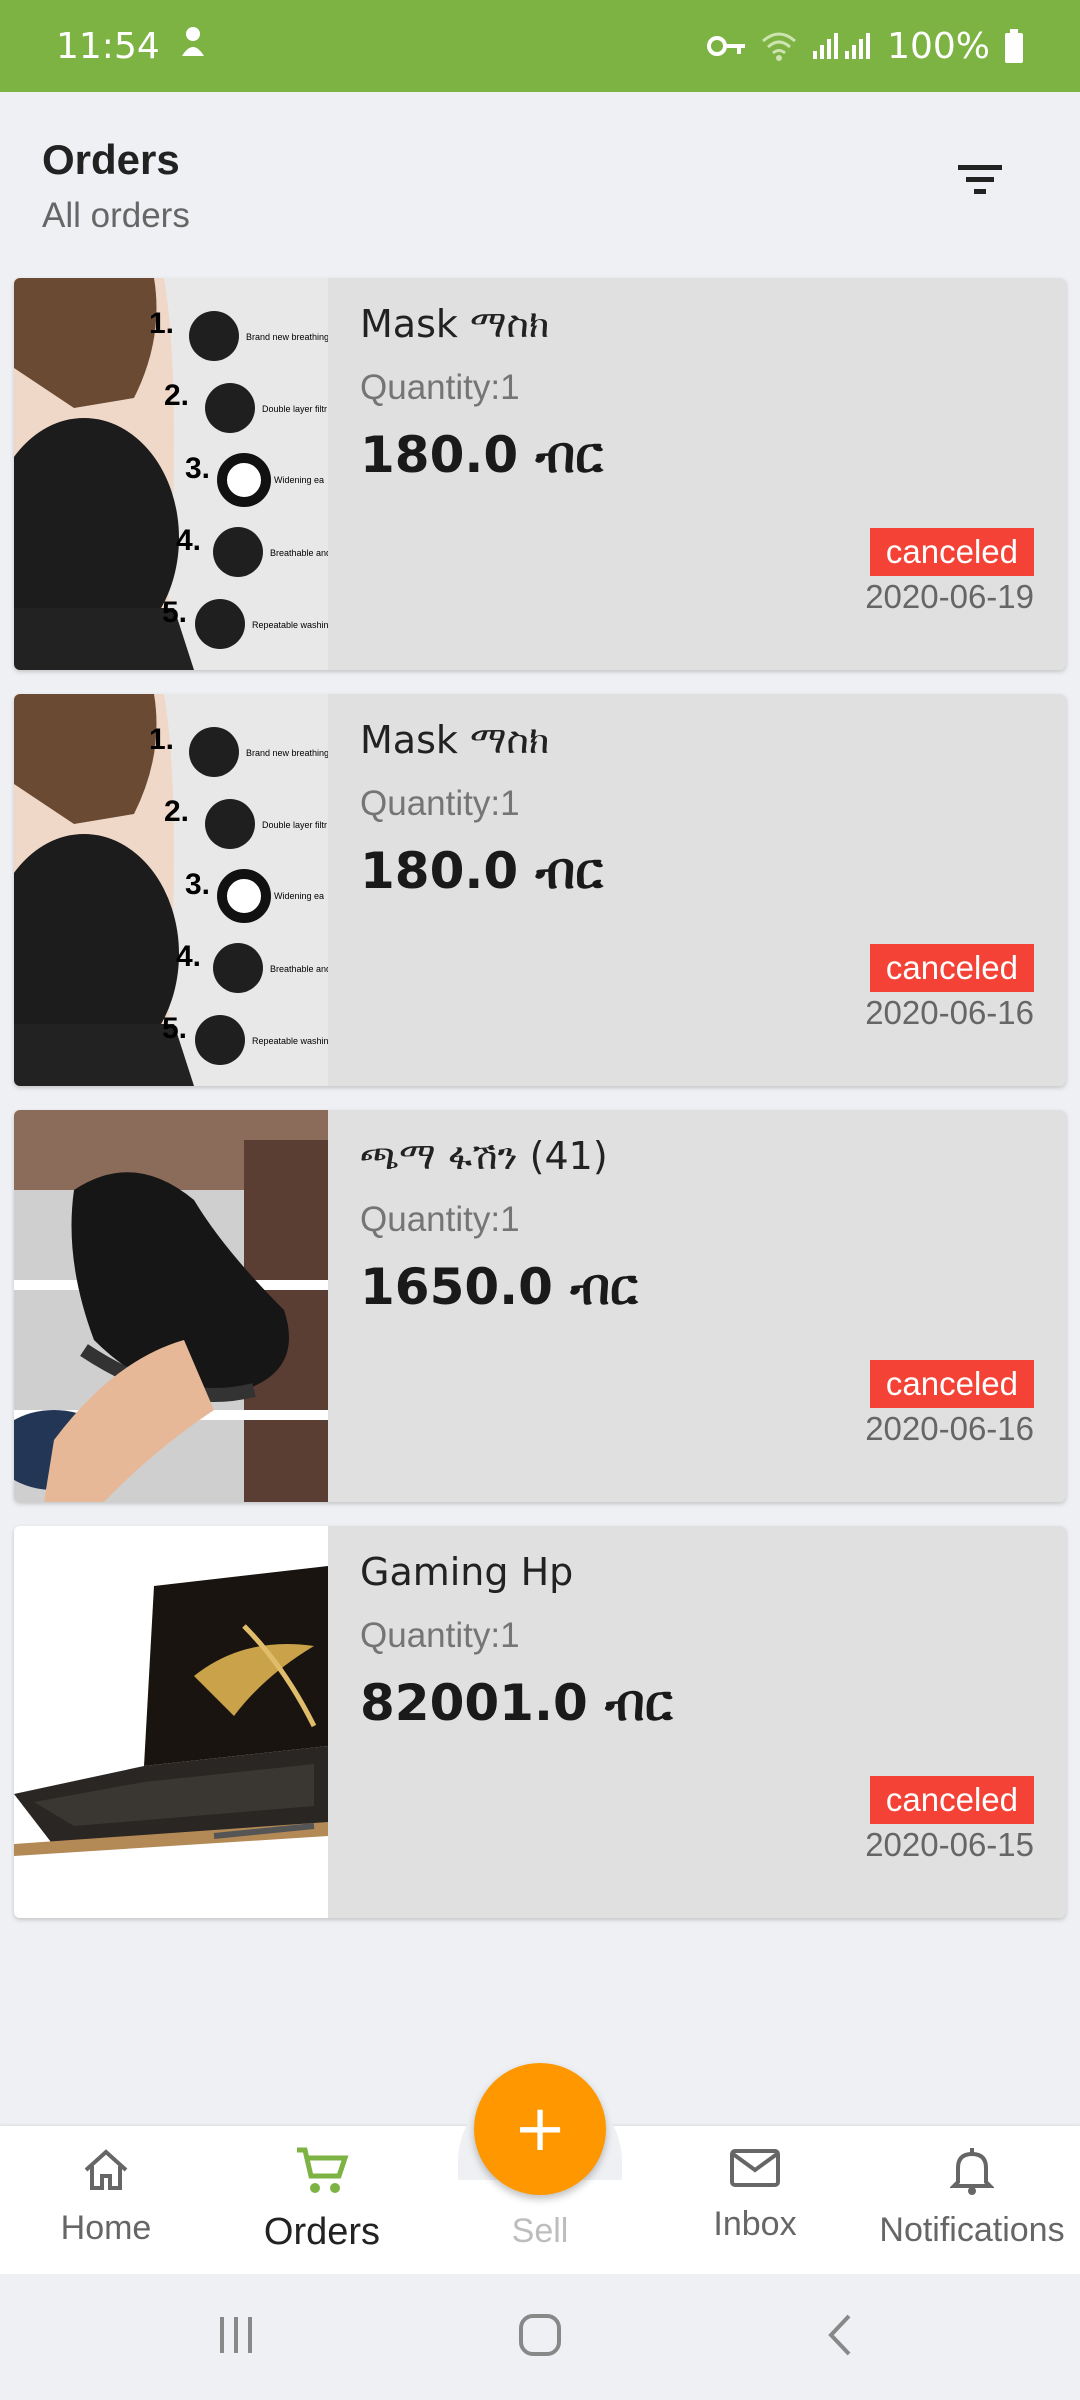  Describe the element at coordinates (193, 46) in the screenshot. I see `app-notification-icon` at that location.